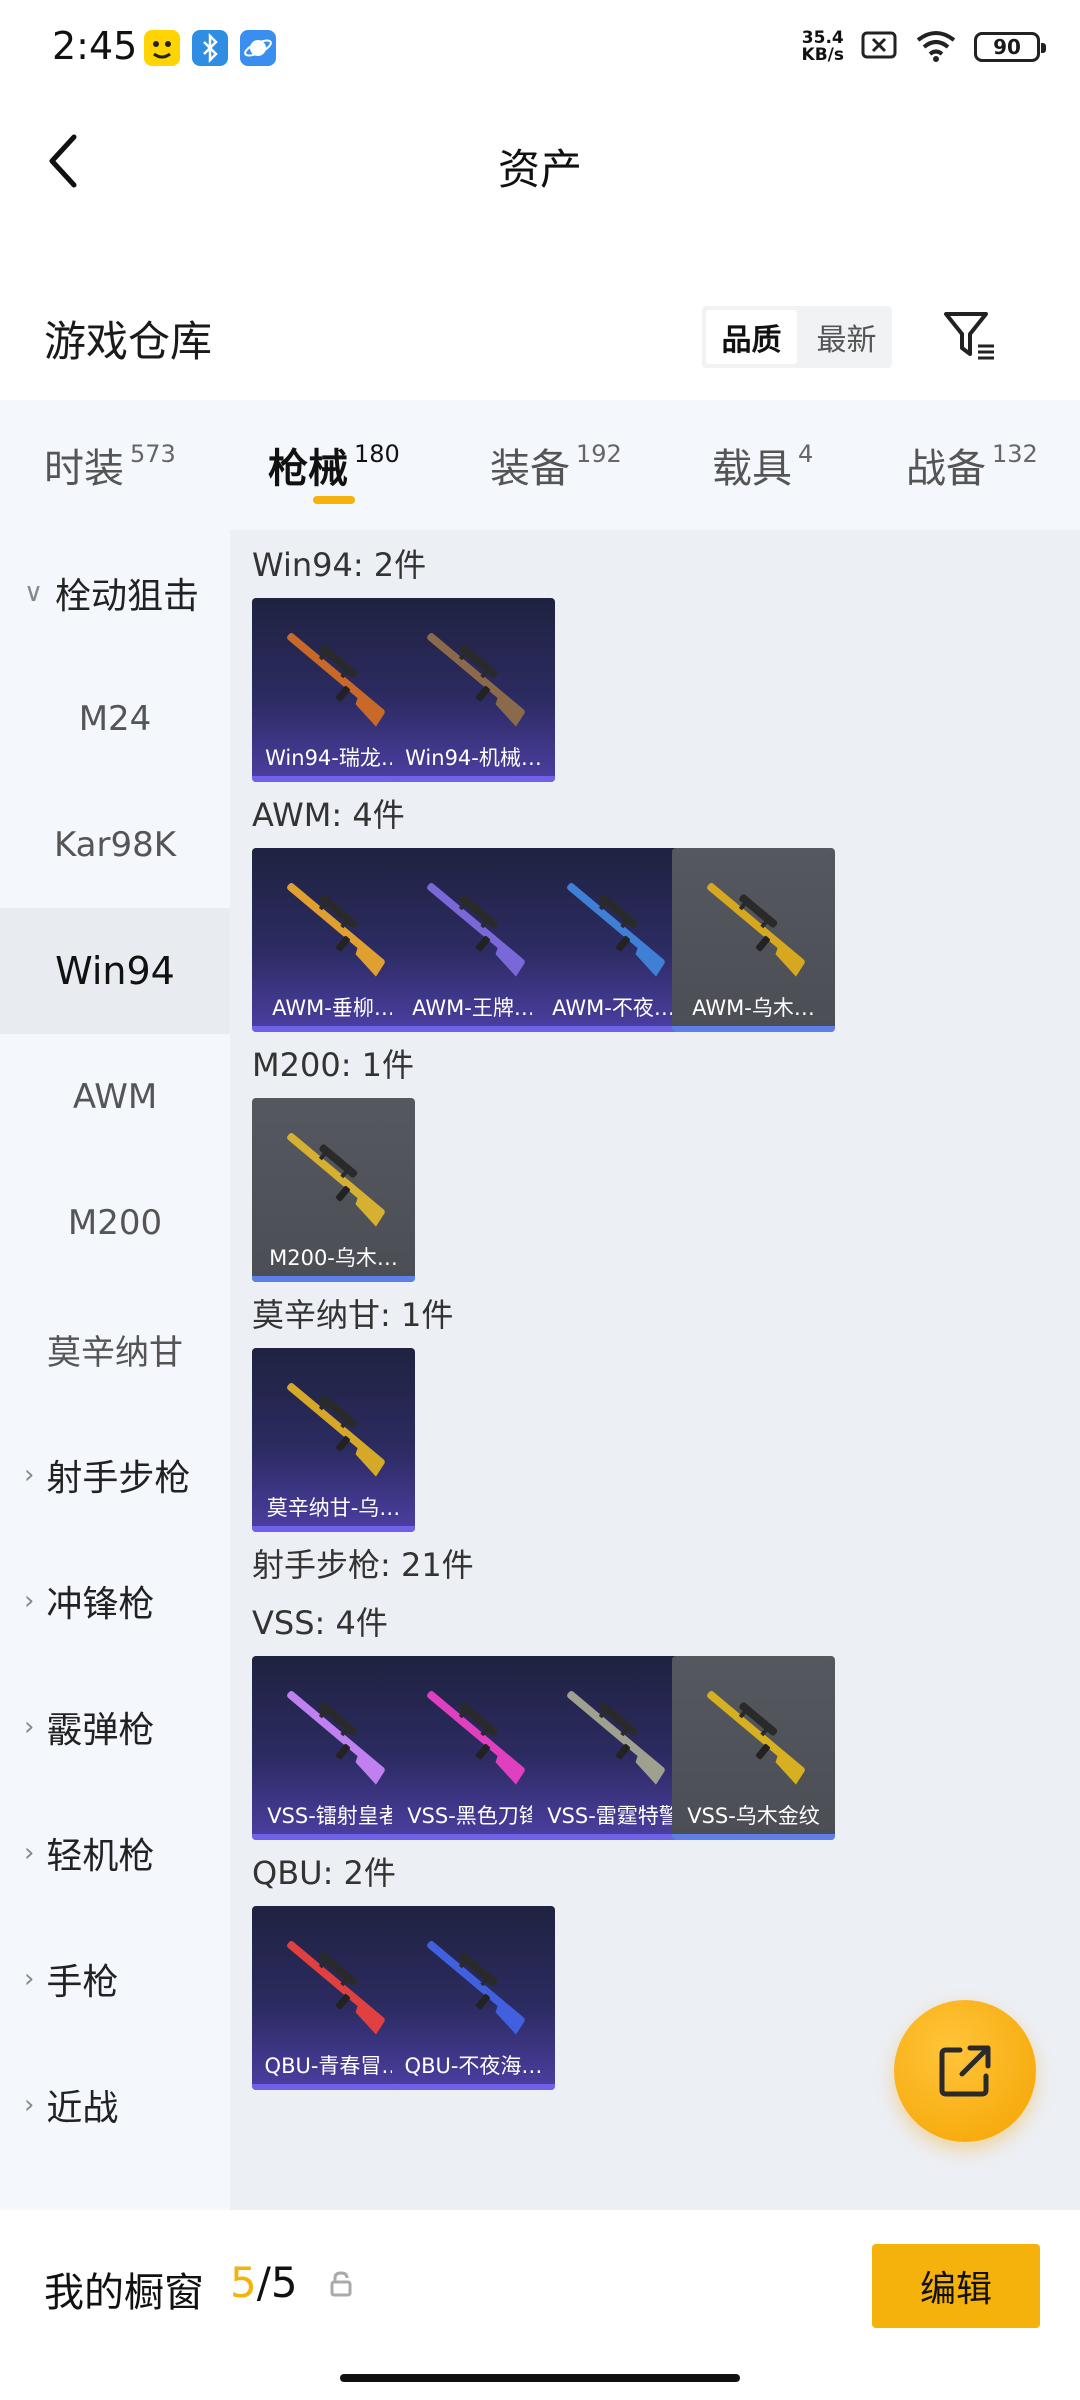 The height and width of the screenshot is (2400, 1080). Describe the element at coordinates (333, 1065) in the screenshot. I see `section-title: M200: 1件` at that location.